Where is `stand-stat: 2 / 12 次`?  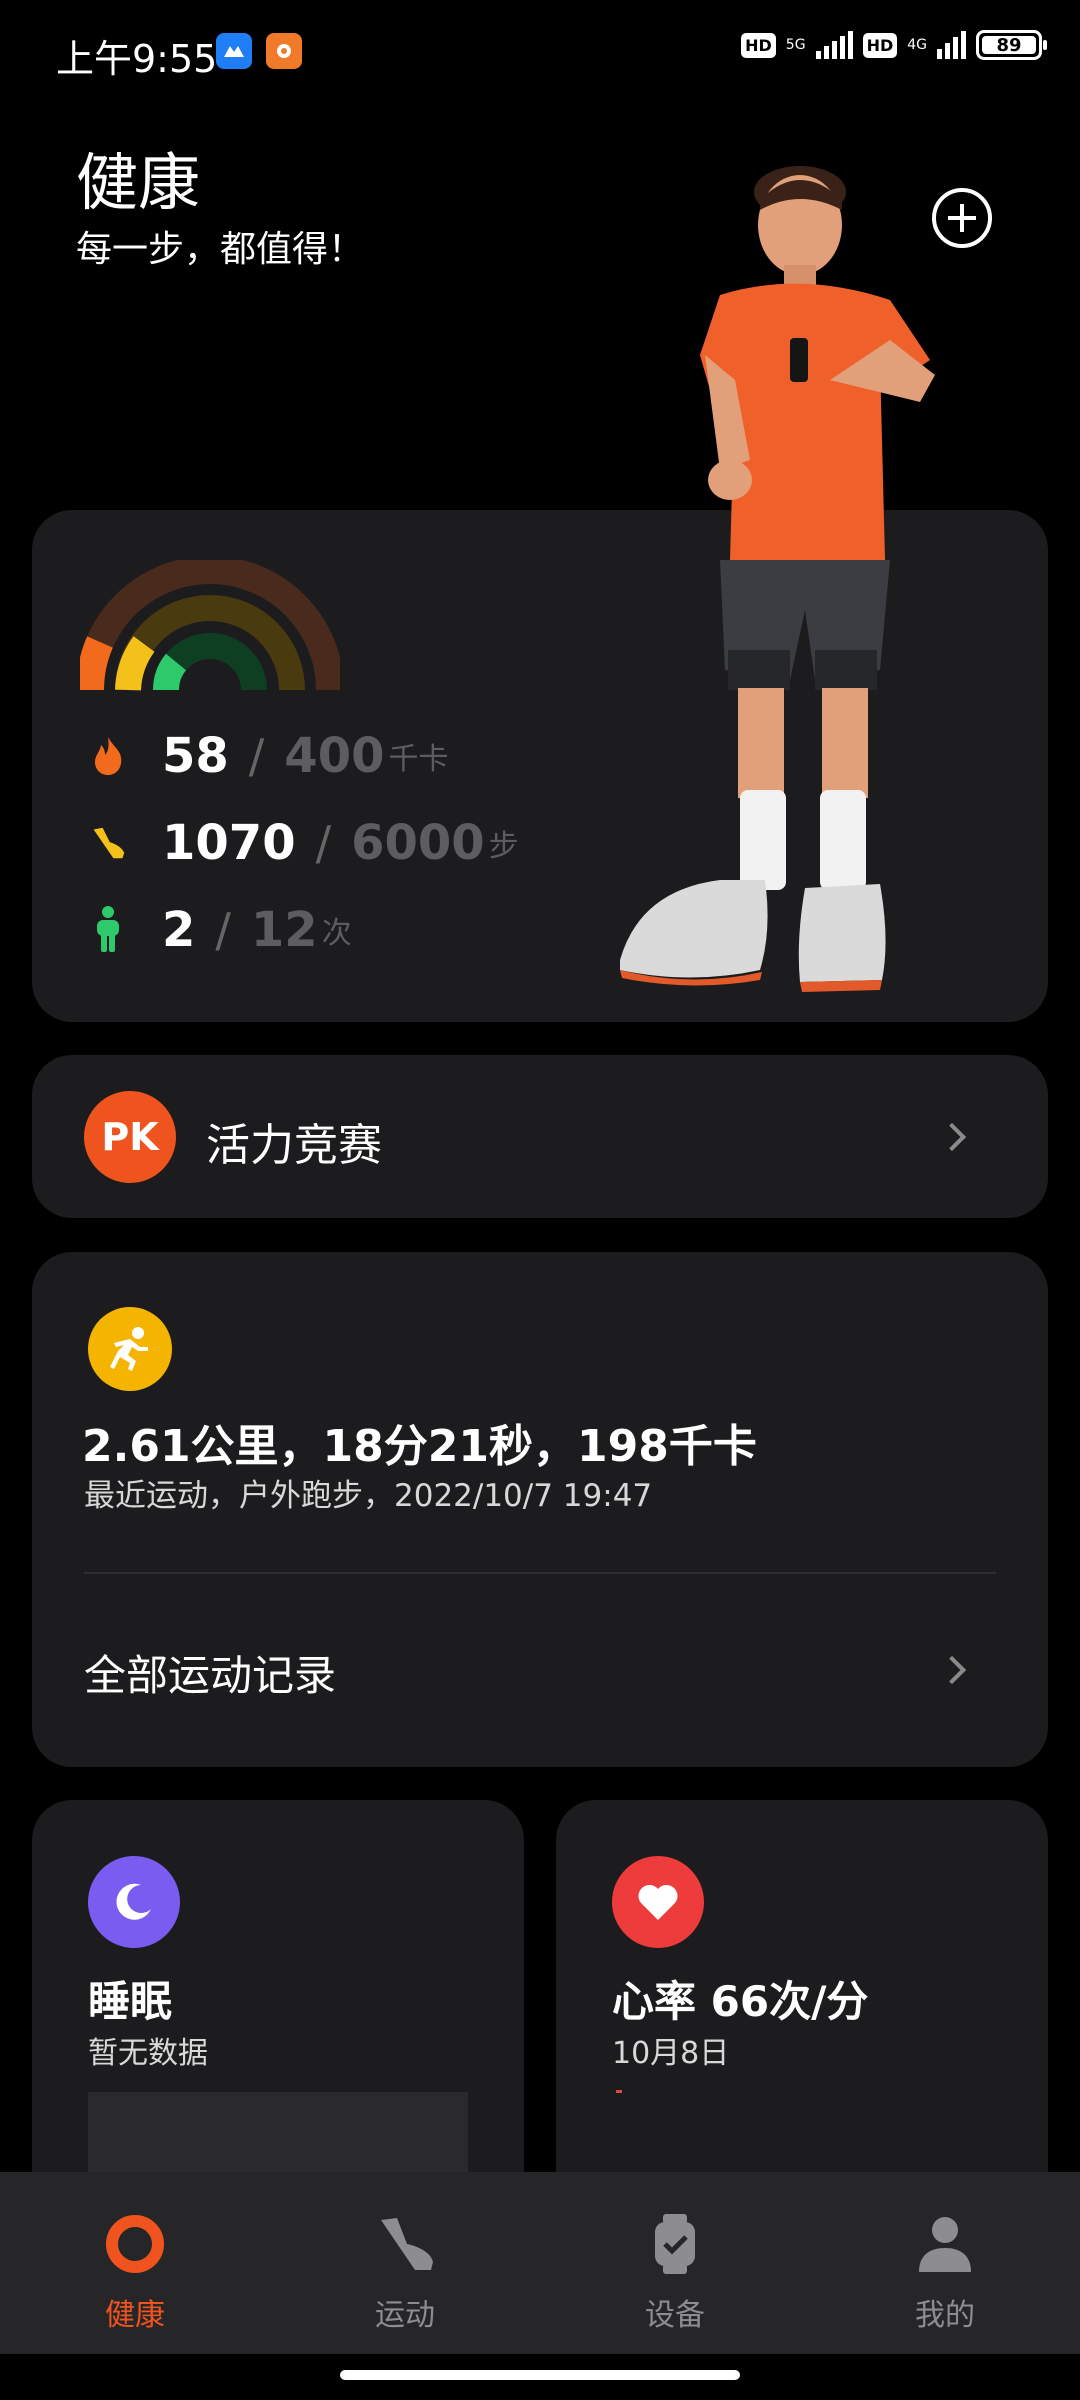 stand-stat: 2 / 12 次 is located at coordinates (221, 930).